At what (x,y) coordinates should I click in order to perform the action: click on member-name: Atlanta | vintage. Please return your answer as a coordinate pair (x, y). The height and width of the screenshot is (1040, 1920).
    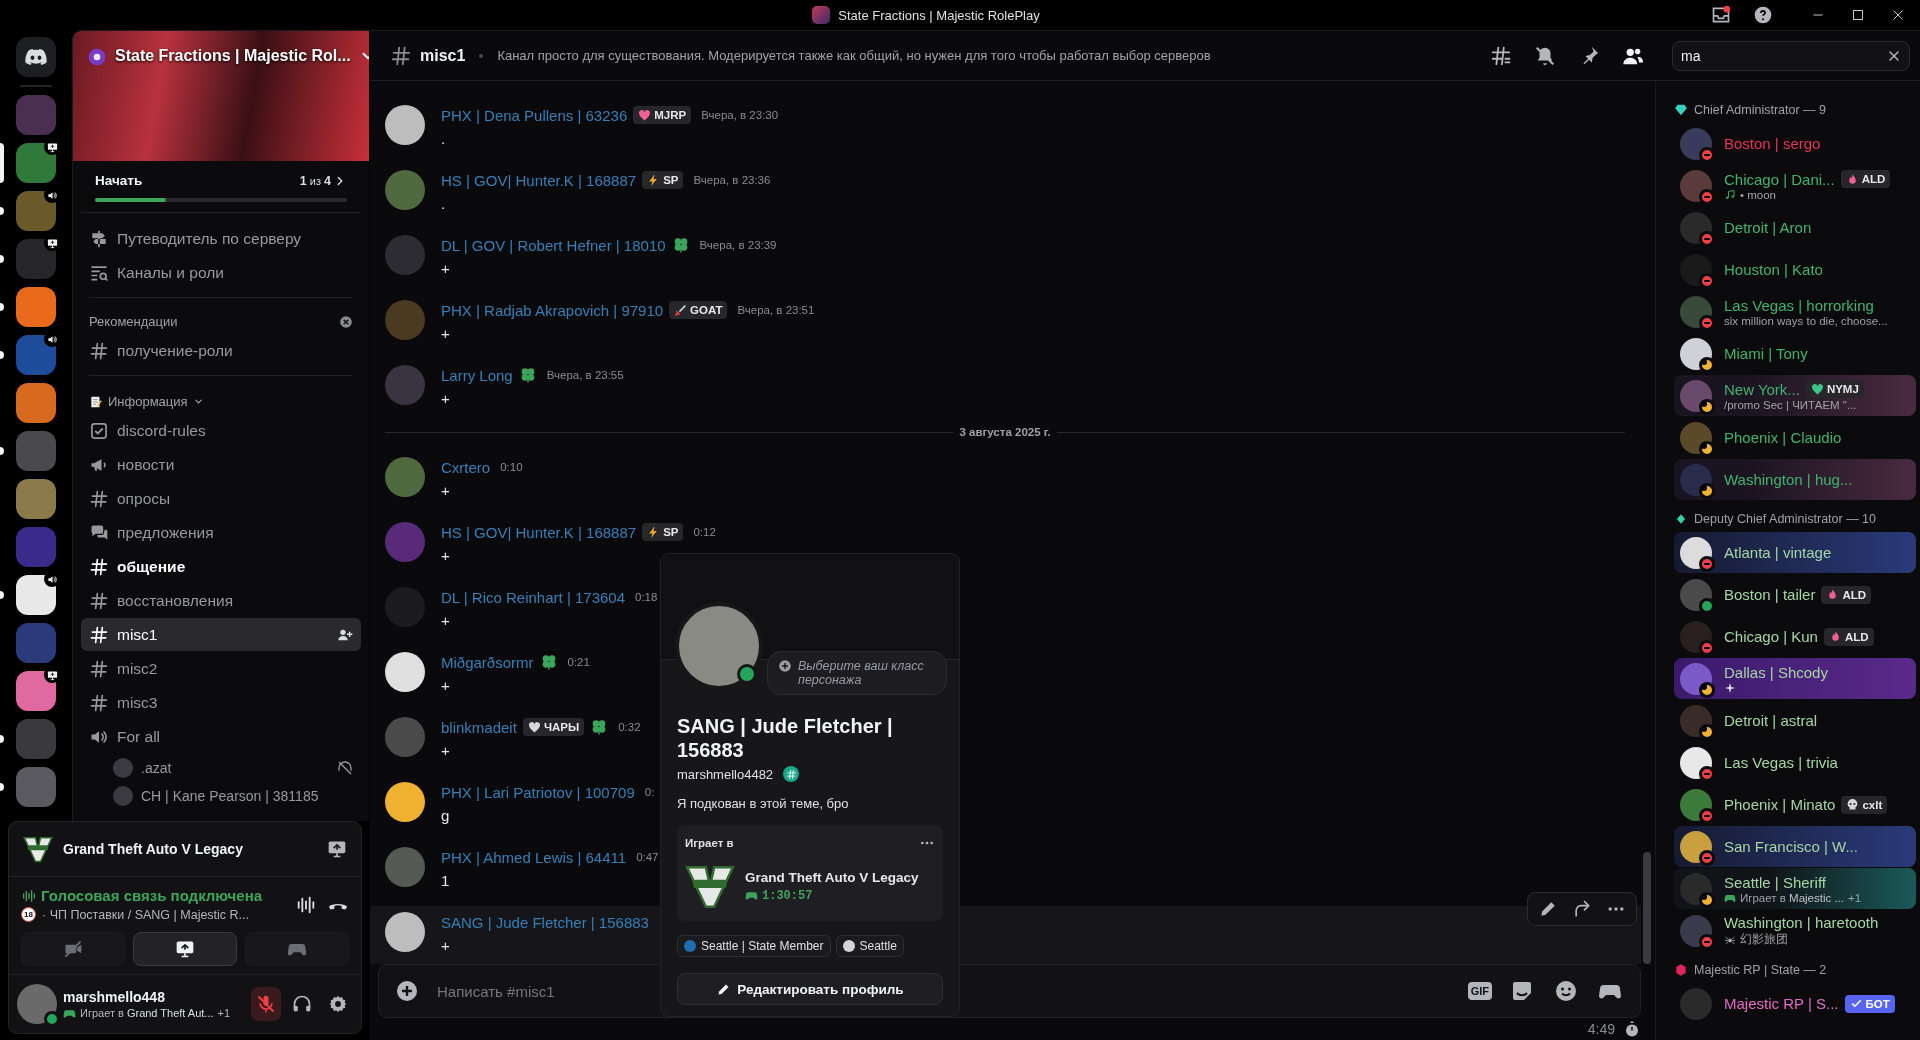
    Looking at the image, I should click on (1778, 552).